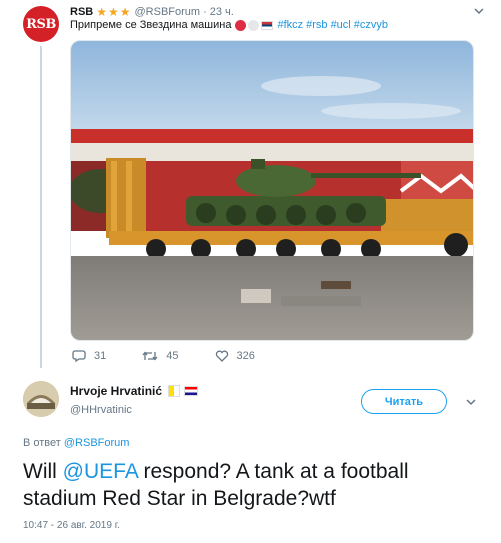 The width and height of the screenshot is (501, 543). I want to click on tweet1-text-body: Припреме се Звездина машина, so click(151, 25).